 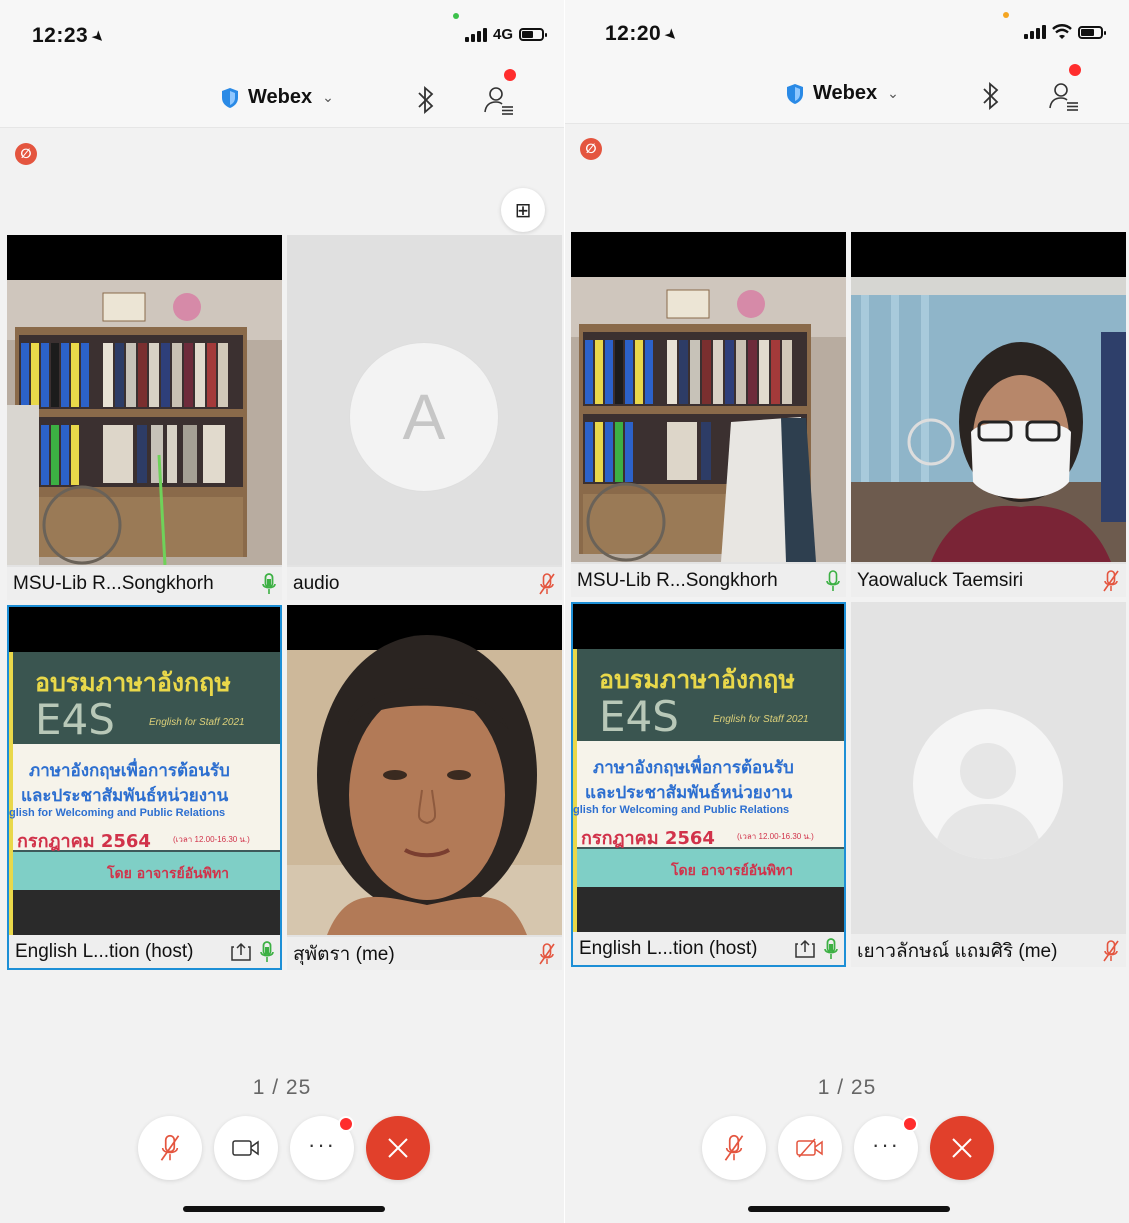 What do you see at coordinates (502, 34) in the screenshot?
I see `network-type: 4G` at bounding box center [502, 34].